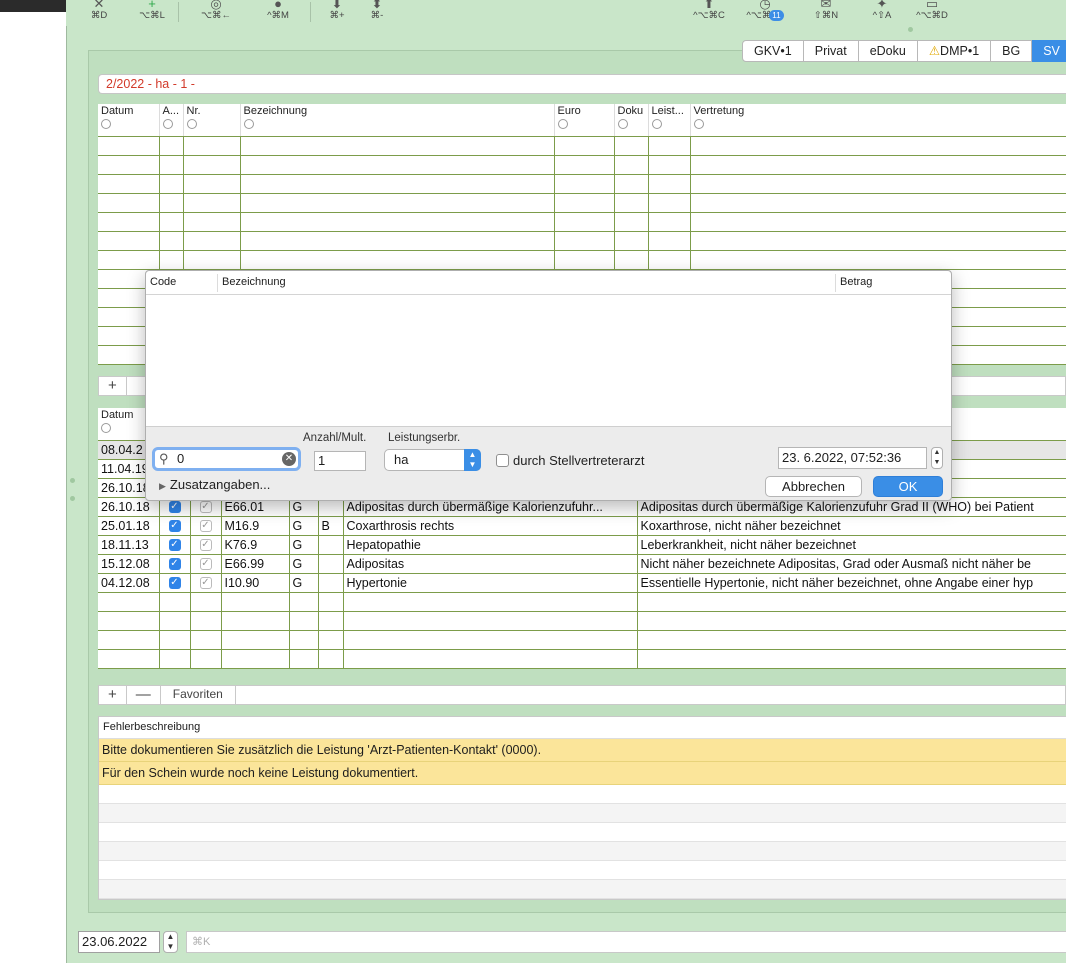  Describe the element at coordinates (99, 13) in the screenshot. I see `delete-tool-button: ✕ ⌘D` at that location.